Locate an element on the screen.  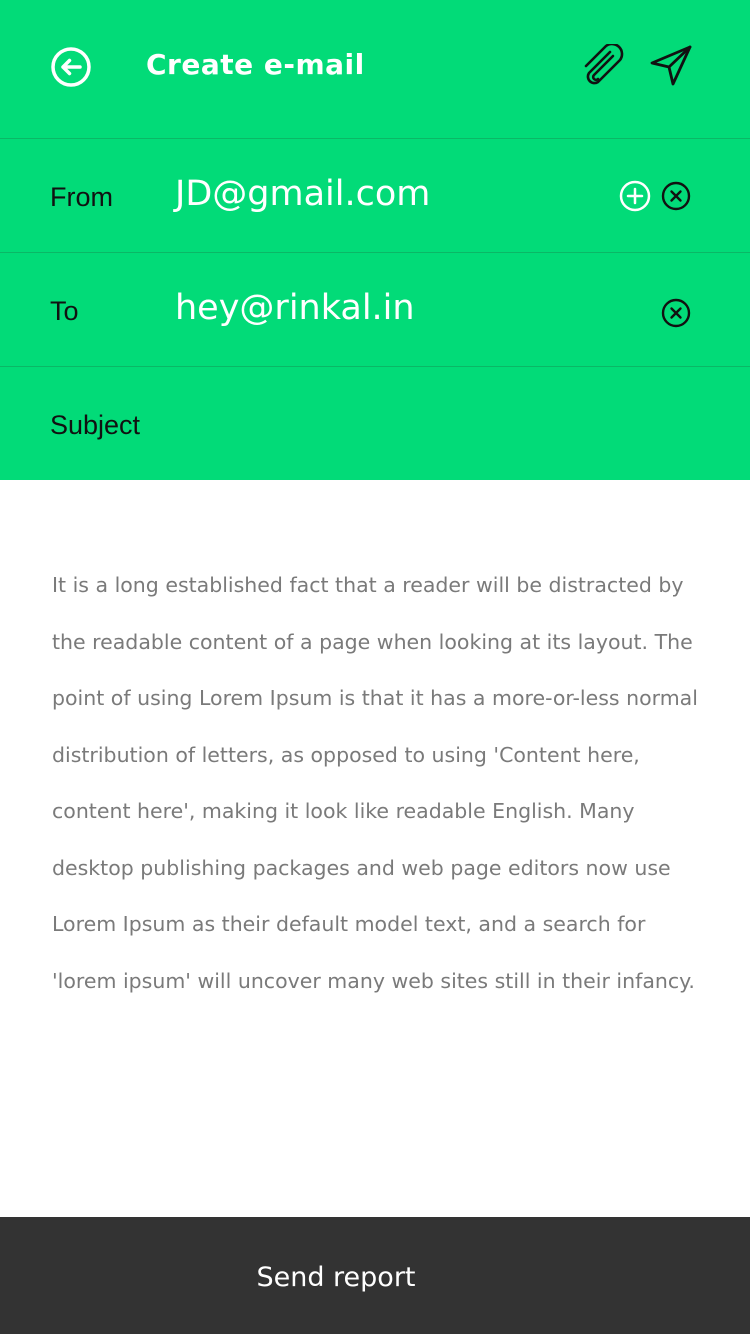
clear-from-button is located at coordinates (676, 196).